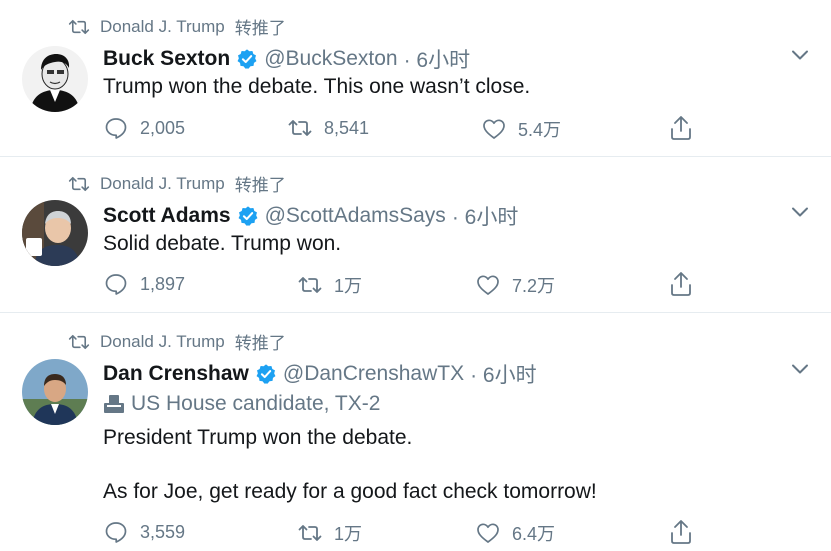 The width and height of the screenshot is (831, 551). What do you see at coordinates (163, 531) in the screenshot?
I see `reply-count: 3,559` at bounding box center [163, 531].